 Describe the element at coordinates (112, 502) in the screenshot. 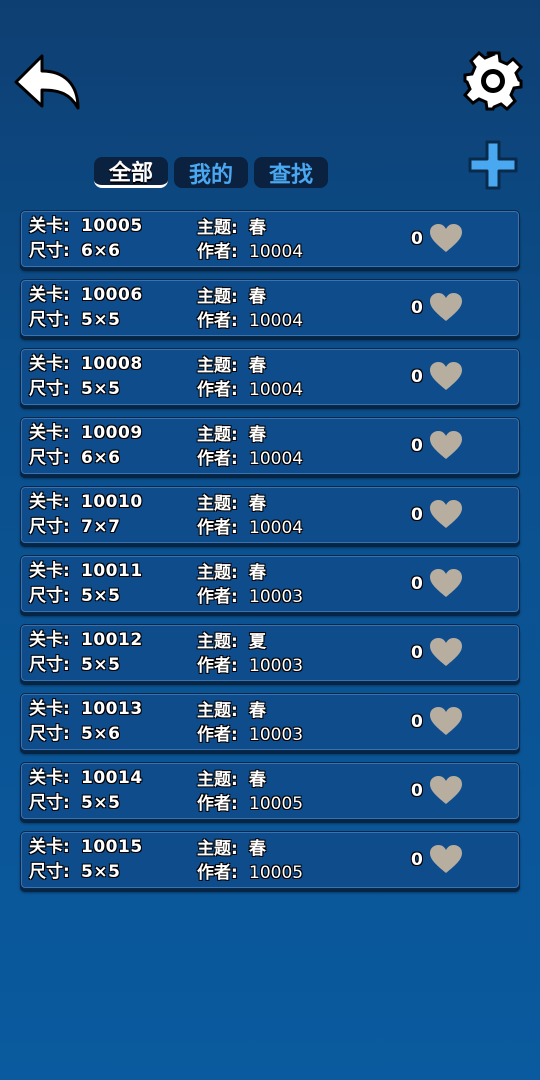

I see `level-id: 10010` at that location.